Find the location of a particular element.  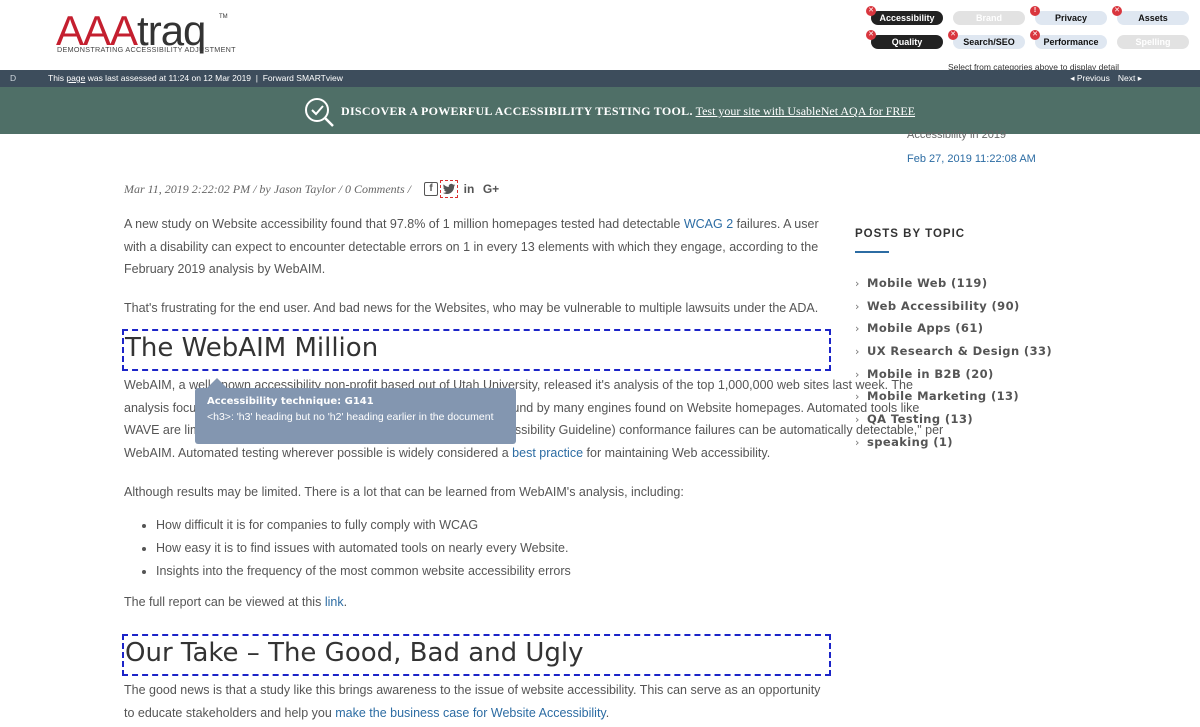

magnifier-check-icon is located at coordinates (319, 112).